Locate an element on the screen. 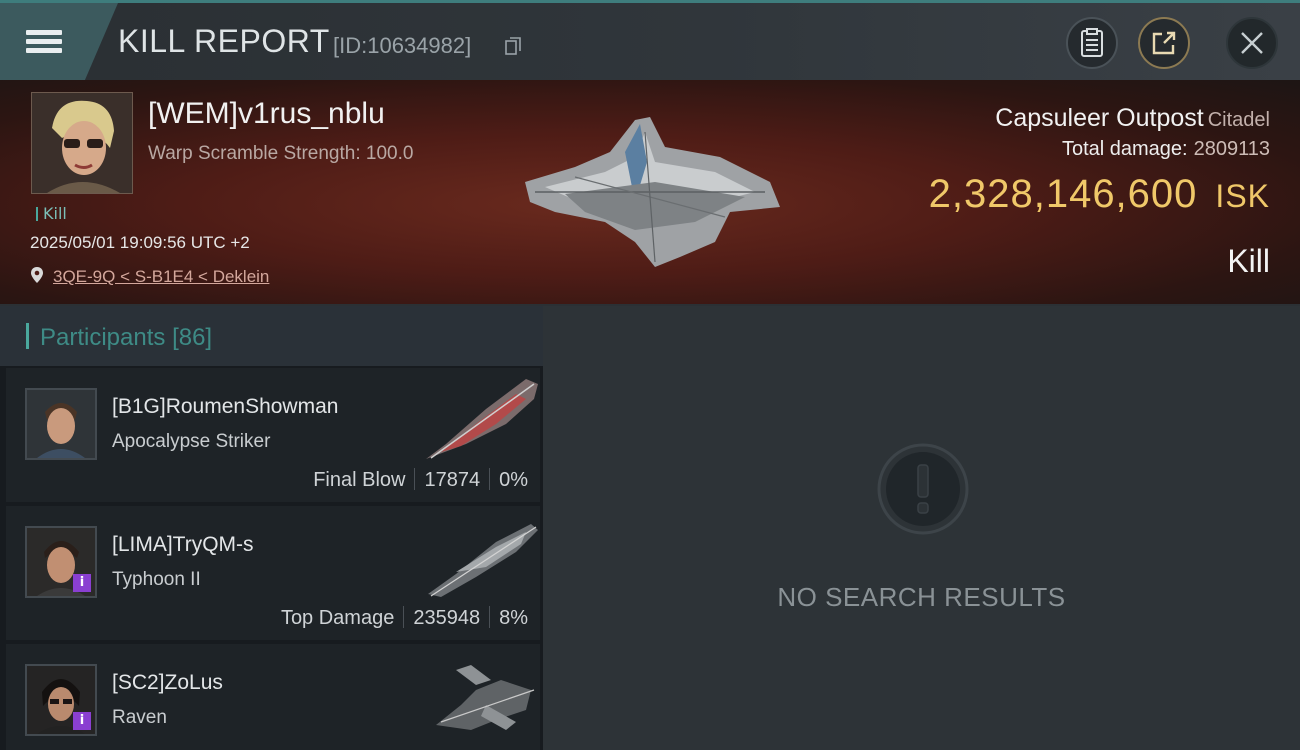 Image resolution: width=1300 pixels, height=750 pixels. clipboard-icon is located at coordinates (1092, 42).